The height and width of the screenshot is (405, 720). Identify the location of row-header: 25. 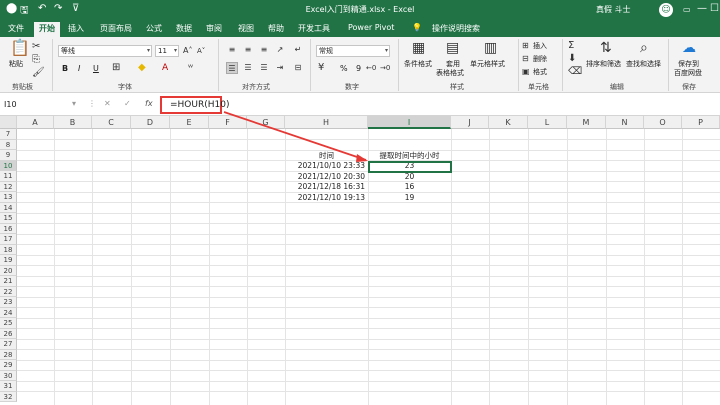
(8, 323).